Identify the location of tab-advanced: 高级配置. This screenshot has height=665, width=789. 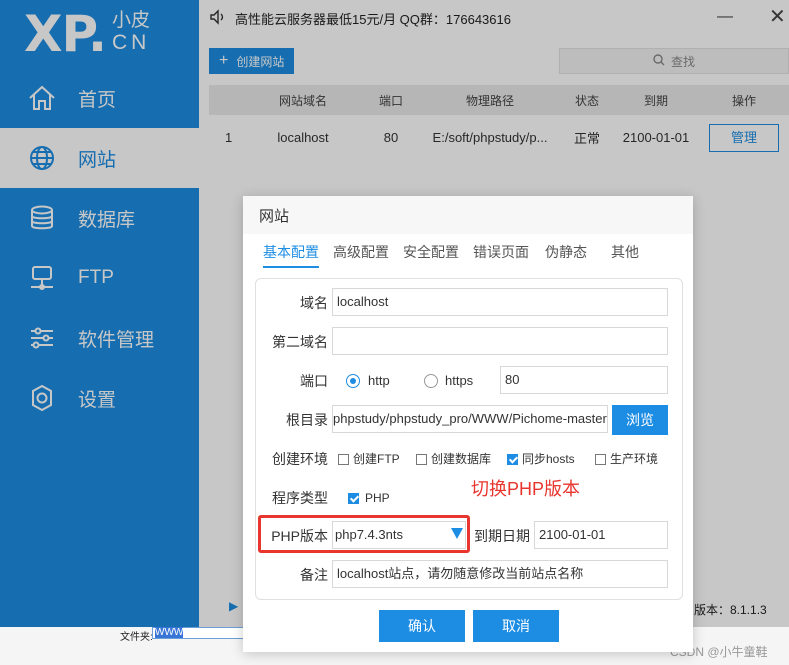
(361, 254).